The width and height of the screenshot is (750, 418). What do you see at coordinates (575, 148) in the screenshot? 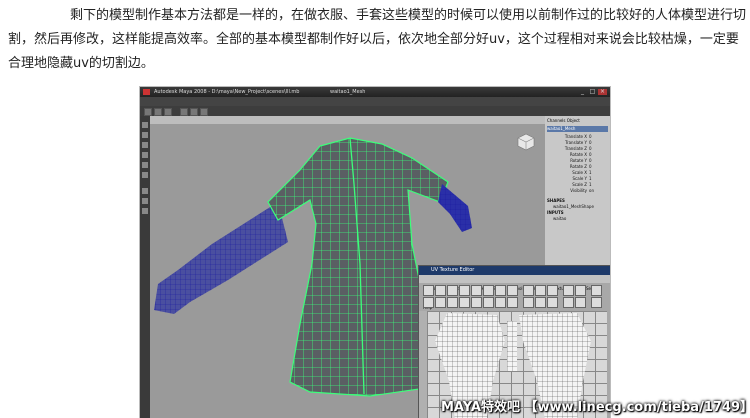
I see `attribute-name: Translate Z` at bounding box center [575, 148].